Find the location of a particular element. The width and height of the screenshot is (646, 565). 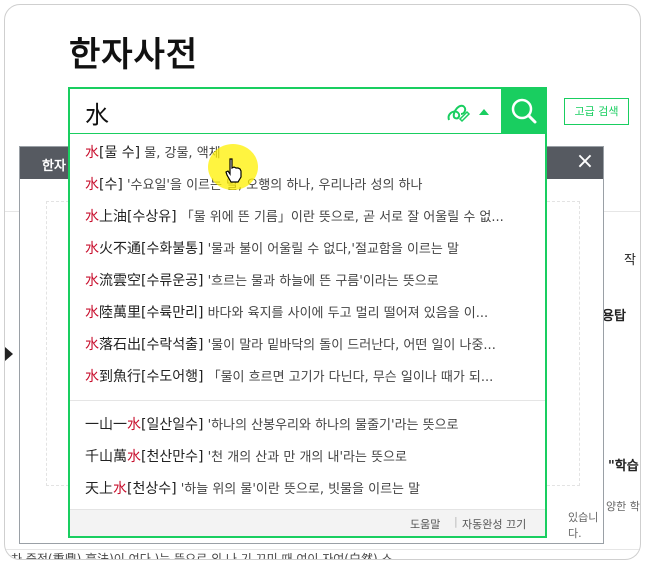

divider is located at coordinates (307, 400).